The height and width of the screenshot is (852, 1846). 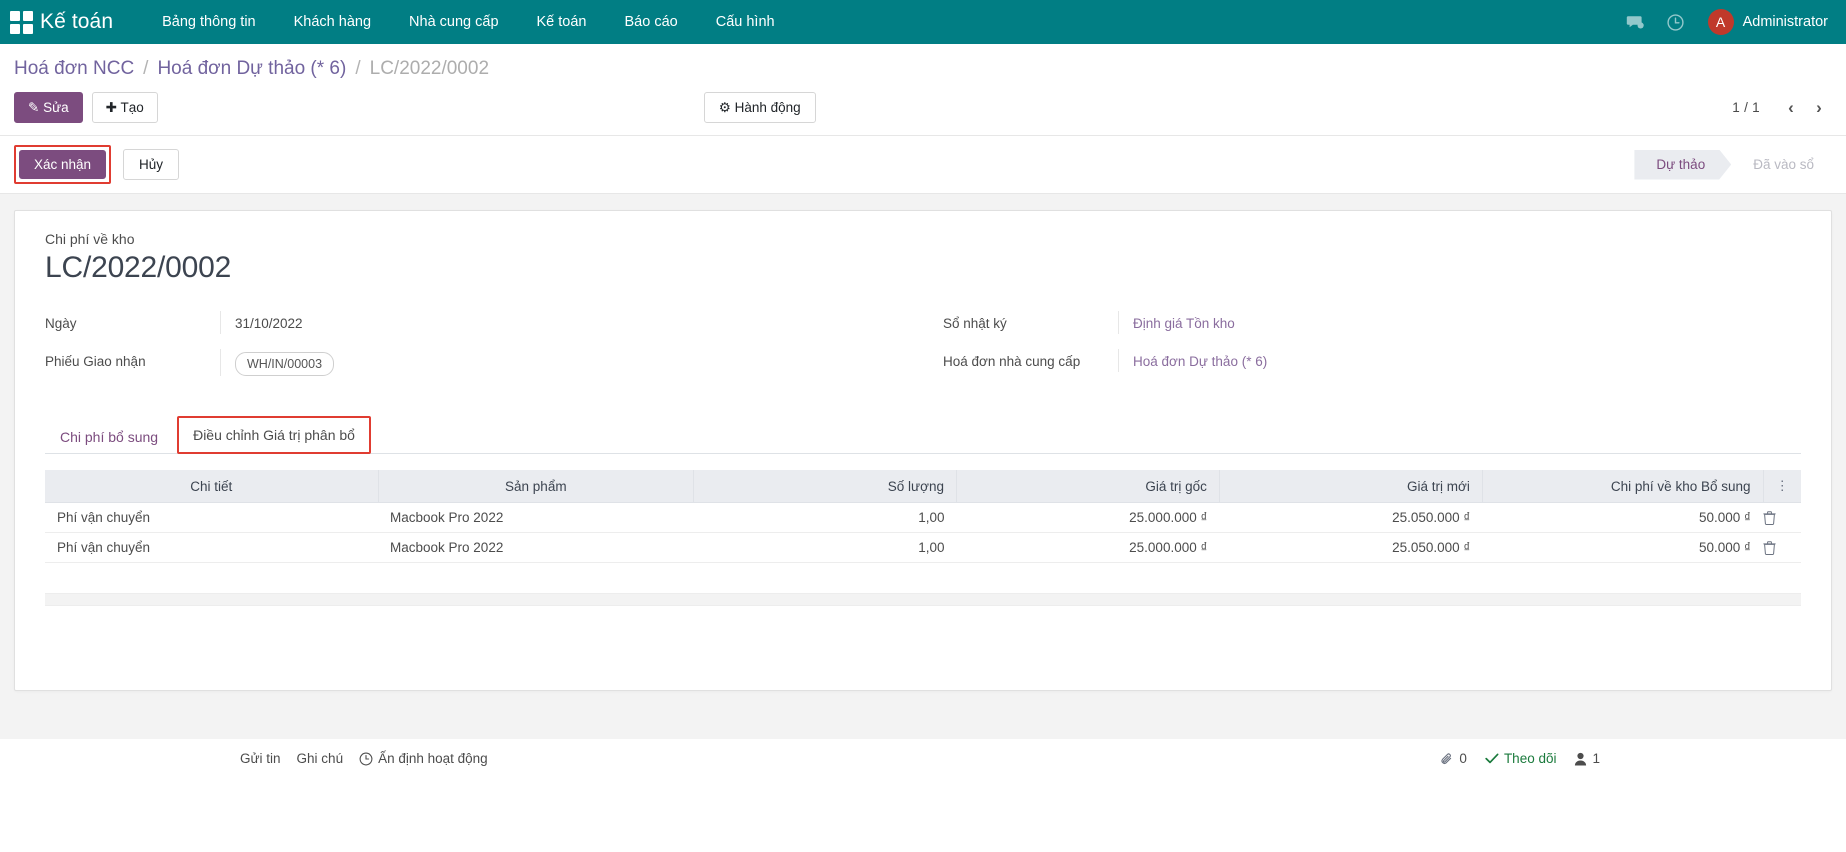 What do you see at coordinates (975, 323) in the screenshot?
I see `field-journal-label: Sổ nhật ký` at bounding box center [975, 323].